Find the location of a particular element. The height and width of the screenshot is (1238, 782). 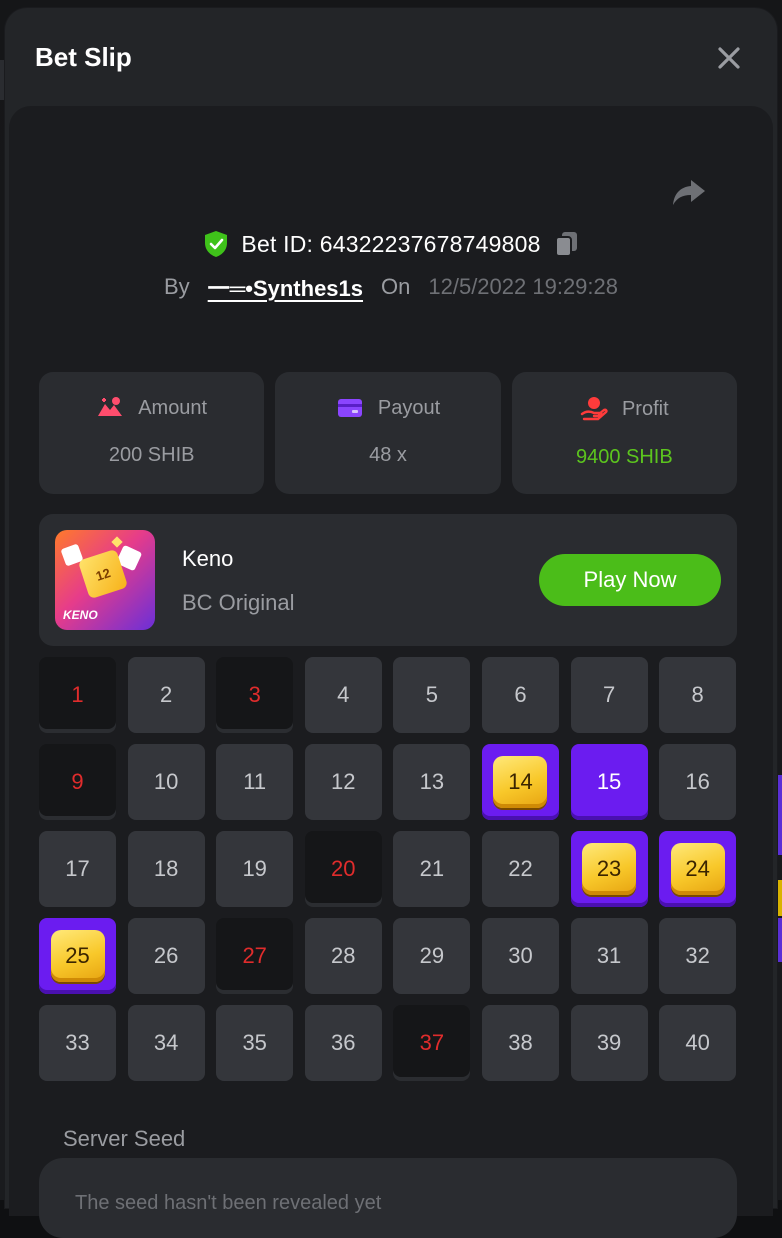

keno-cell-19: 19 is located at coordinates (255, 869).